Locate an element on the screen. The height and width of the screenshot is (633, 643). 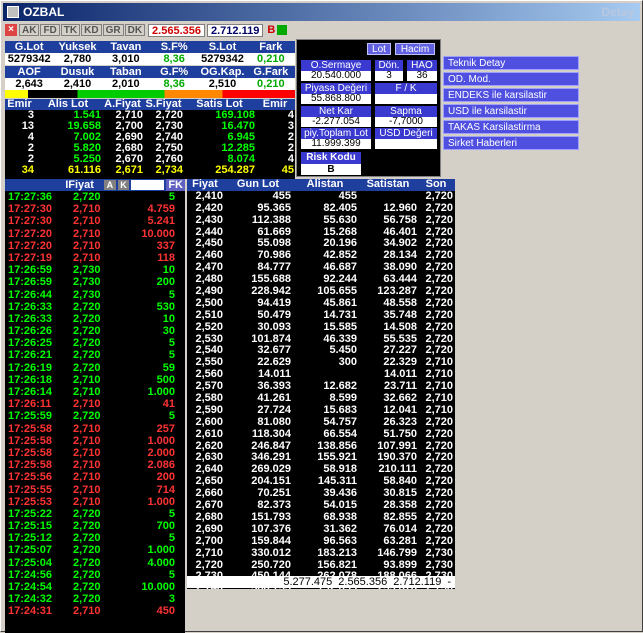
sell-volume: 2.565.356 is located at coordinates (176, 30).